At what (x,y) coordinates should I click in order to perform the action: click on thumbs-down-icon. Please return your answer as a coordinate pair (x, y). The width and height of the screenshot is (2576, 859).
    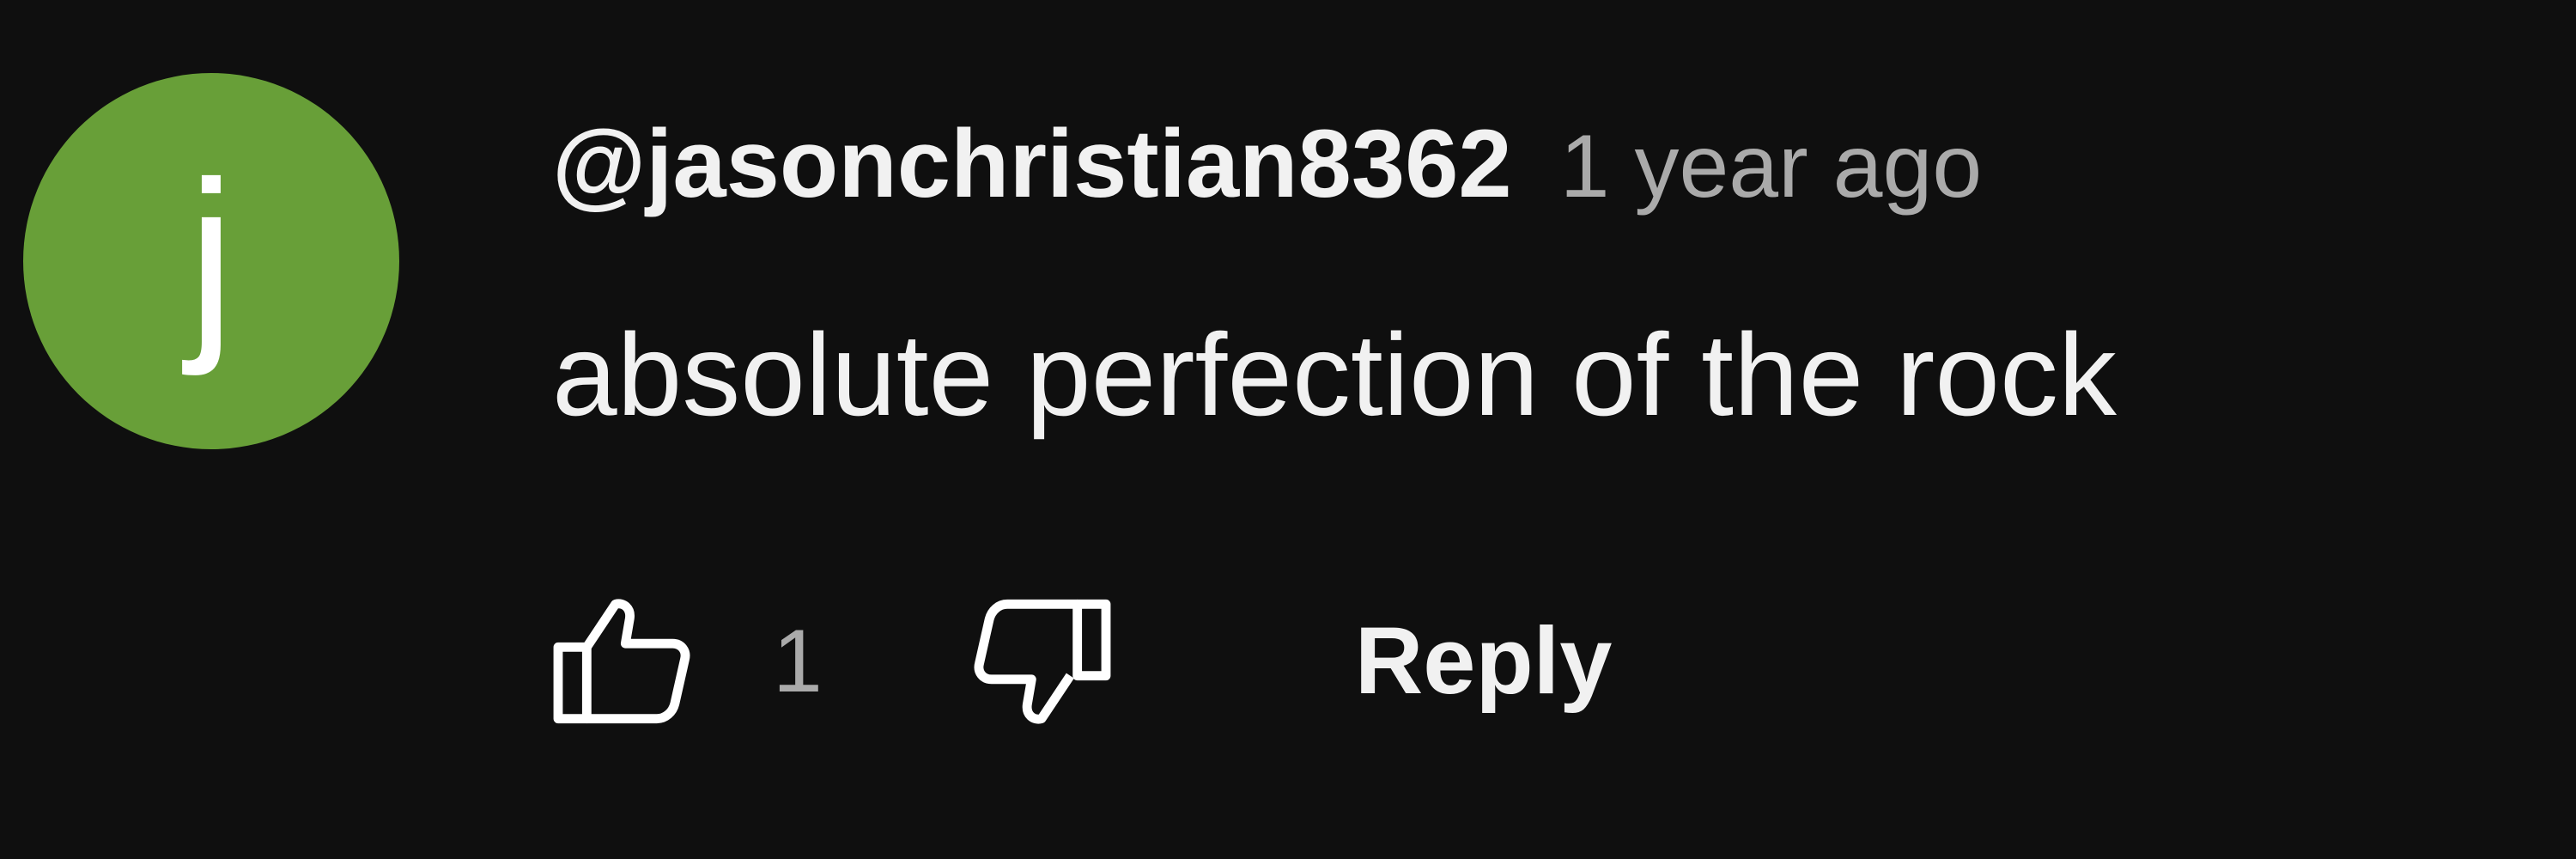
    Looking at the image, I should click on (1042, 661).